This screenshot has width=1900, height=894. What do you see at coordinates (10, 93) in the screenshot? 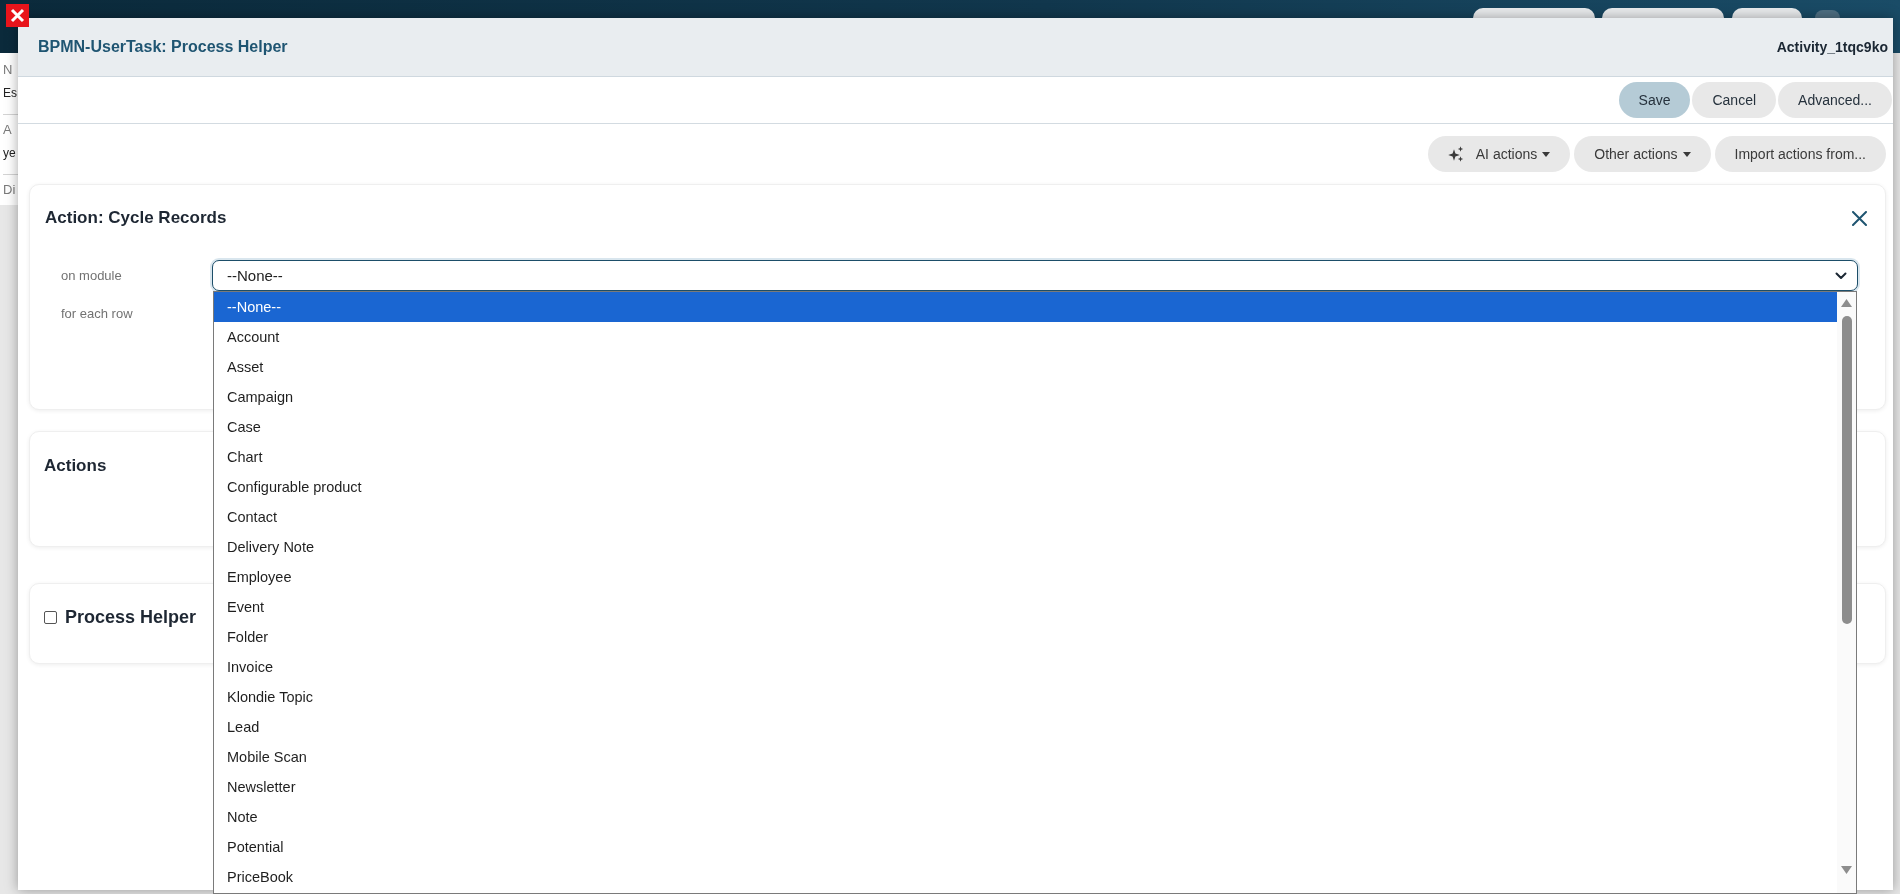
I see `field-value: Es` at bounding box center [10, 93].